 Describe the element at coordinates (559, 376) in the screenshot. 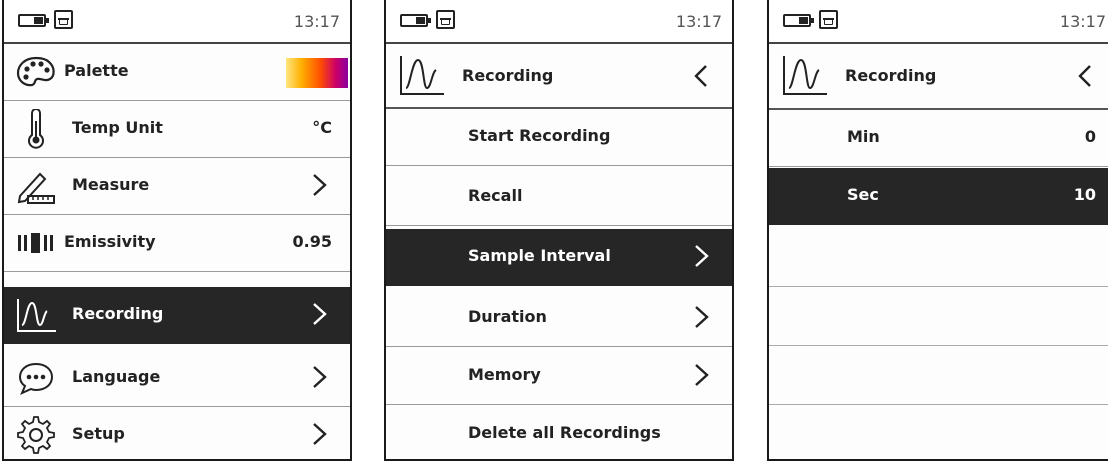

I see `menu-item-memory: Memory` at that location.